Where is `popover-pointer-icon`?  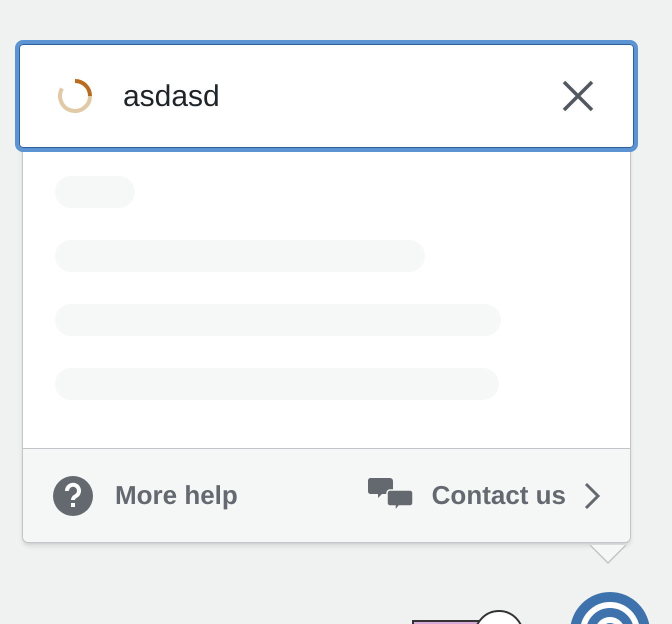 popover-pointer-icon is located at coordinates (608, 555).